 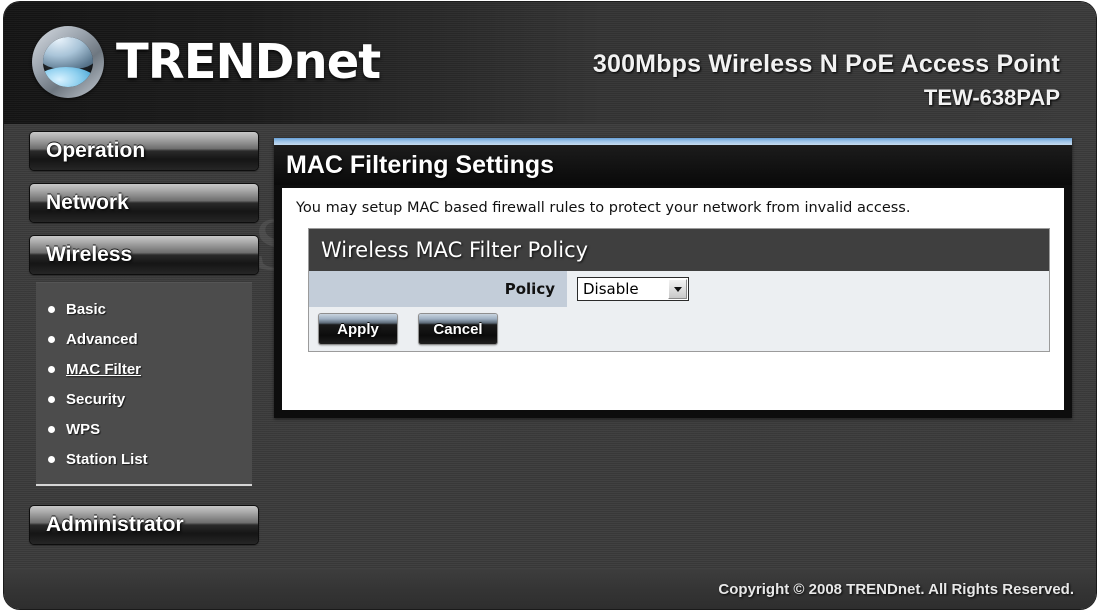 I want to click on sidebar-item-label: Administrator, so click(x=115, y=524).